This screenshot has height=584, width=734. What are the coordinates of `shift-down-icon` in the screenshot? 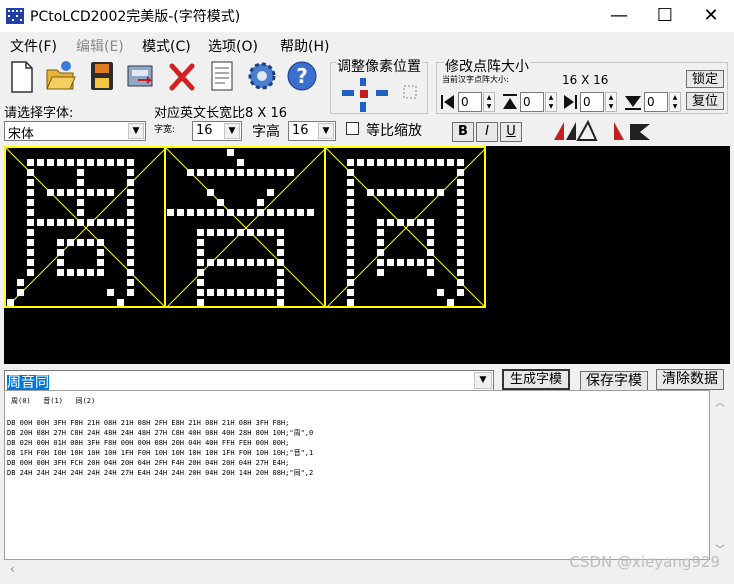 It's located at (633, 102).